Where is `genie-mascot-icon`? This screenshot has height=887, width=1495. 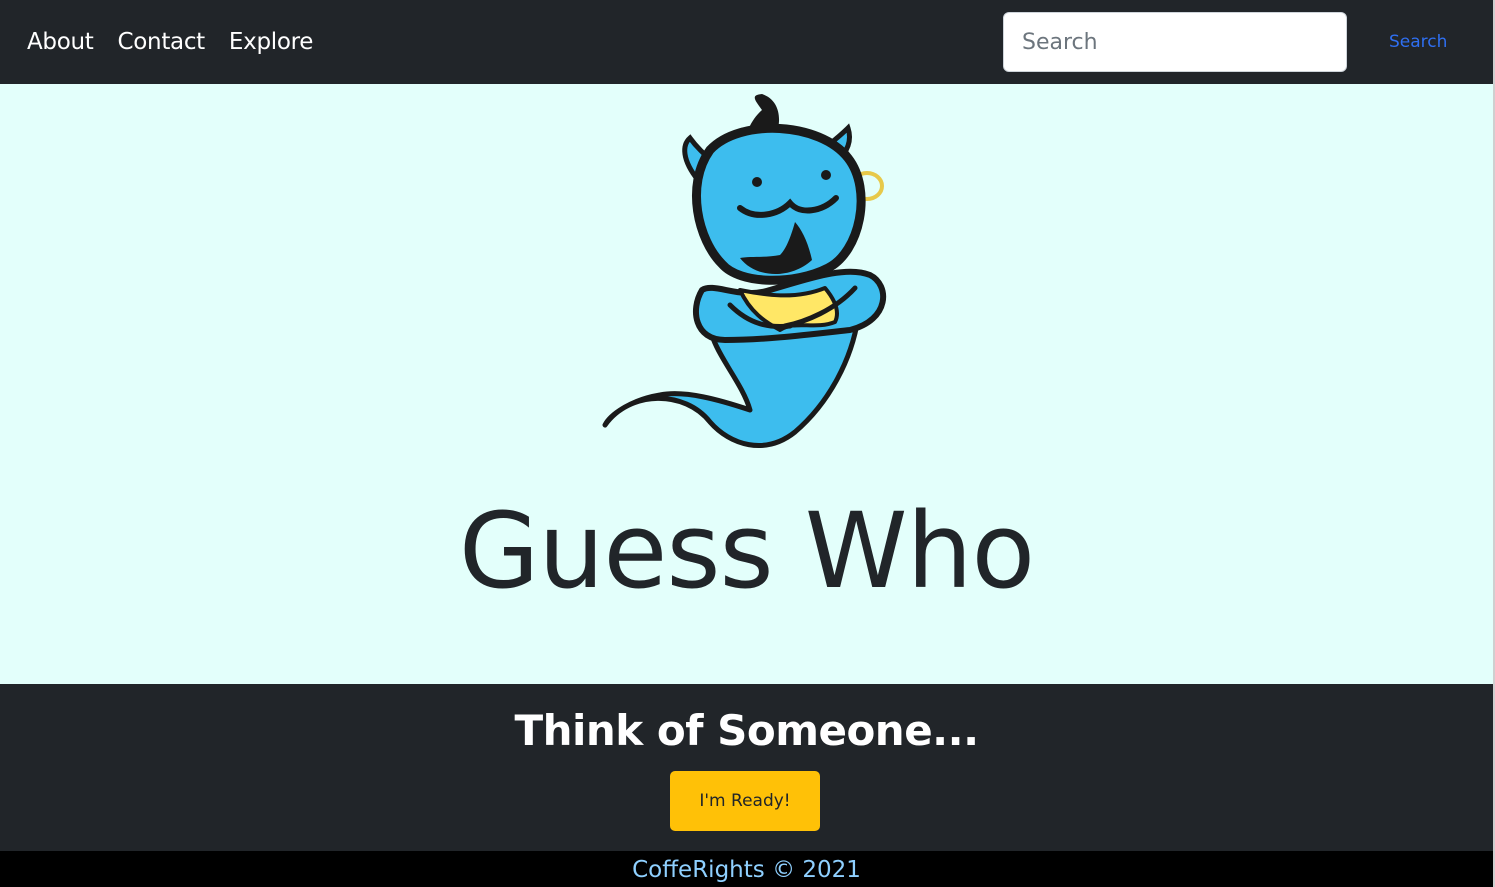 genie-mascot-icon is located at coordinates (744, 271).